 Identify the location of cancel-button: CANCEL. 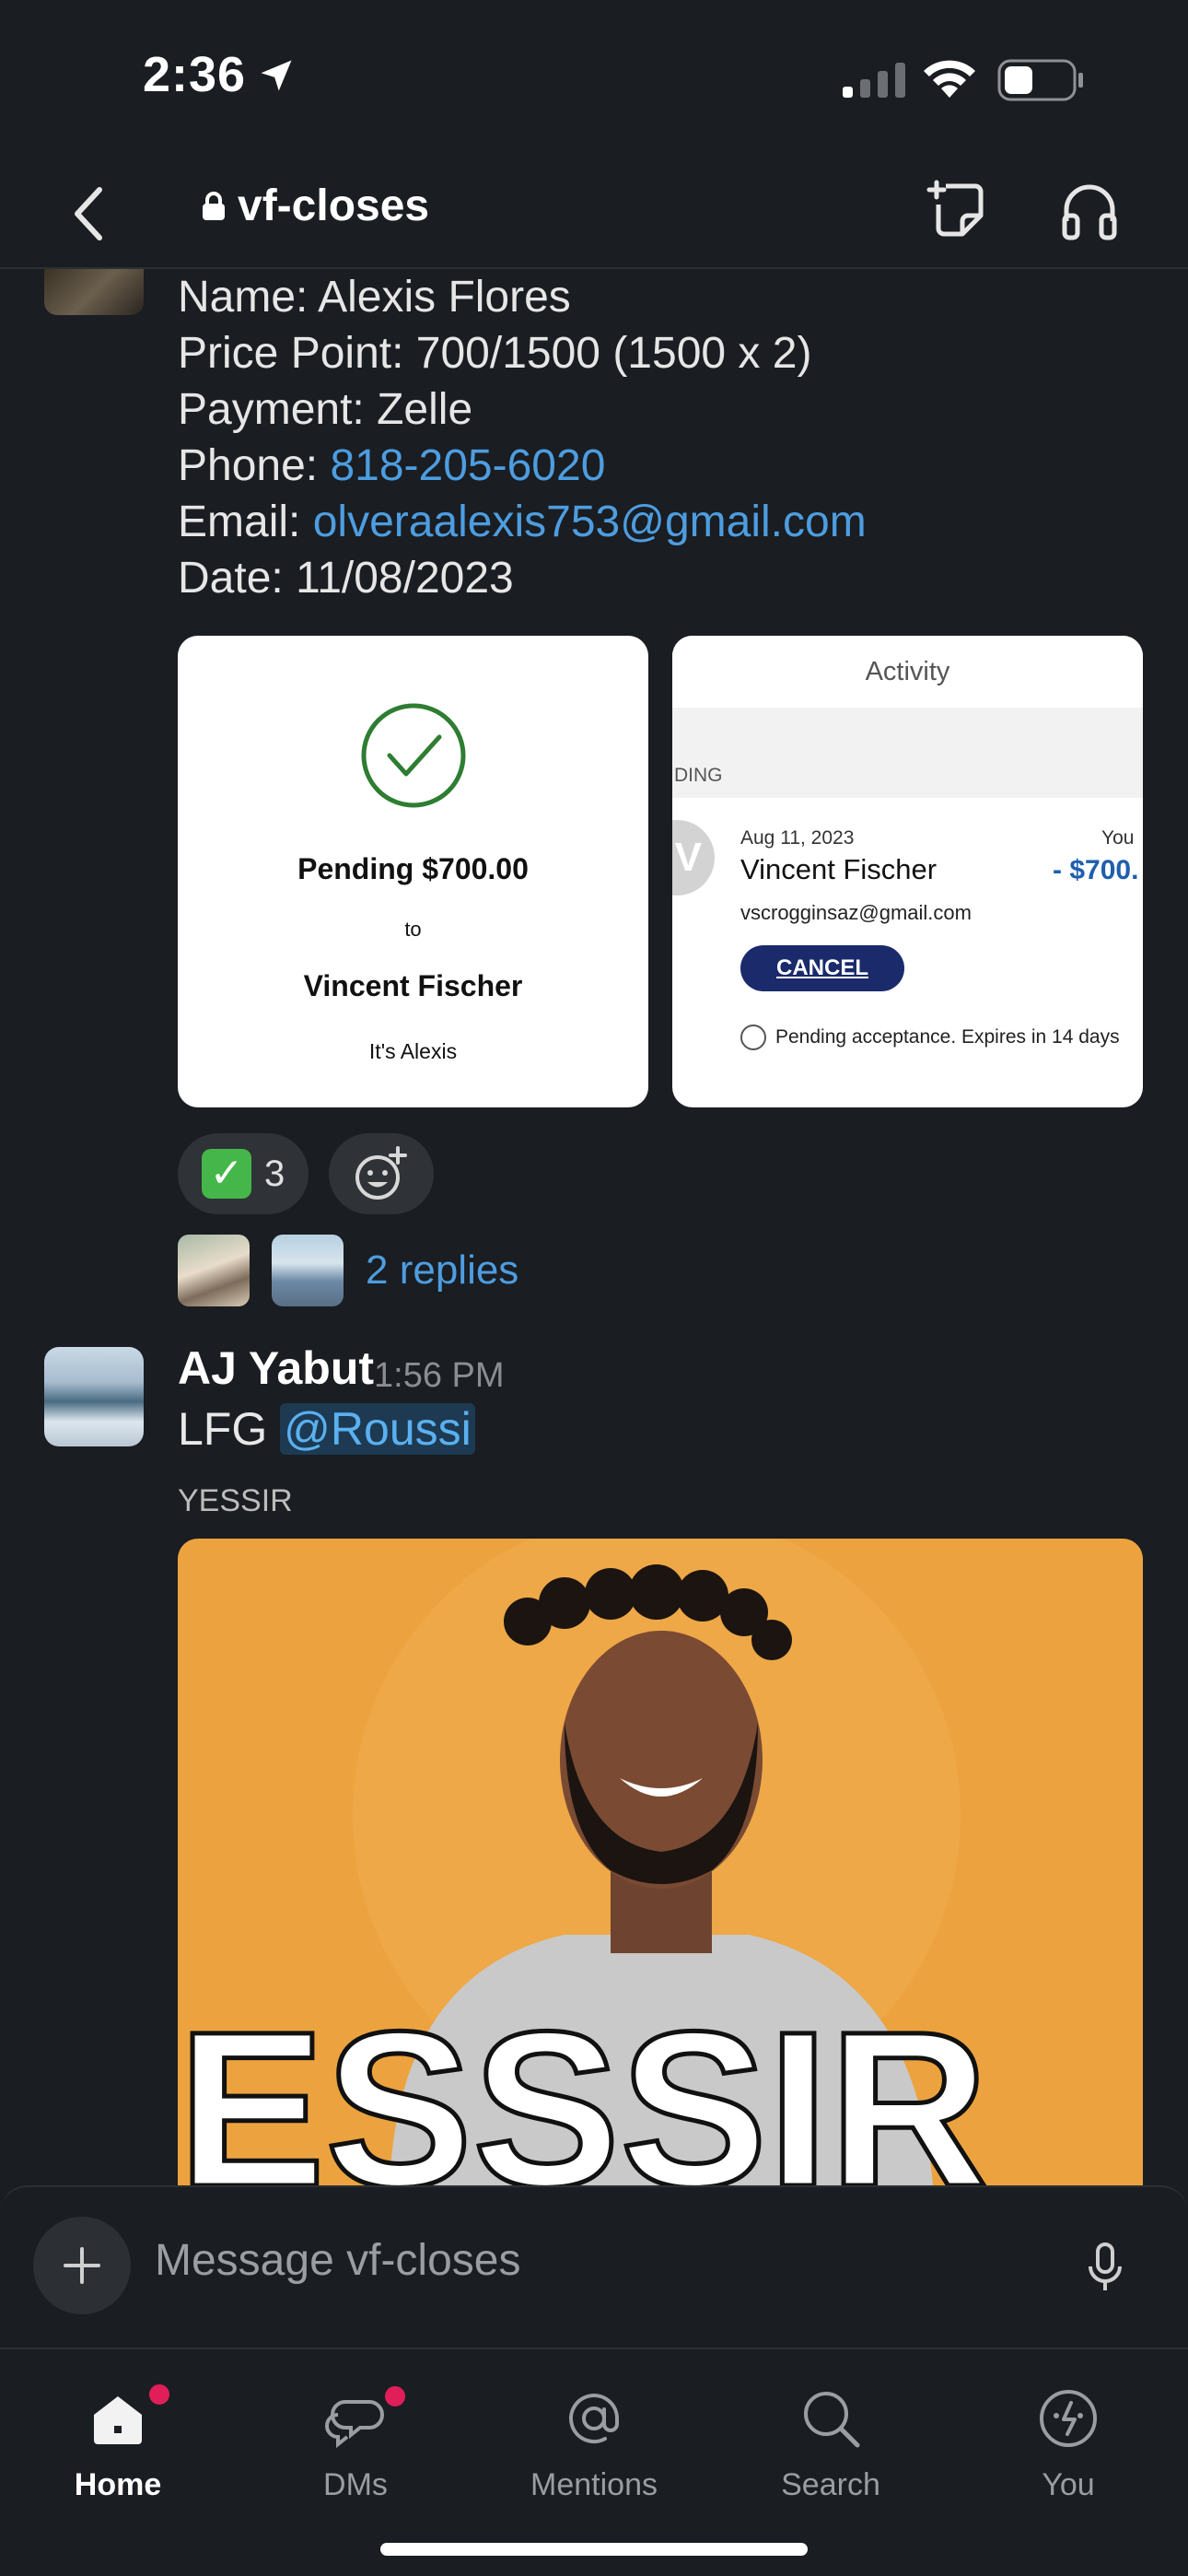
(822, 968).